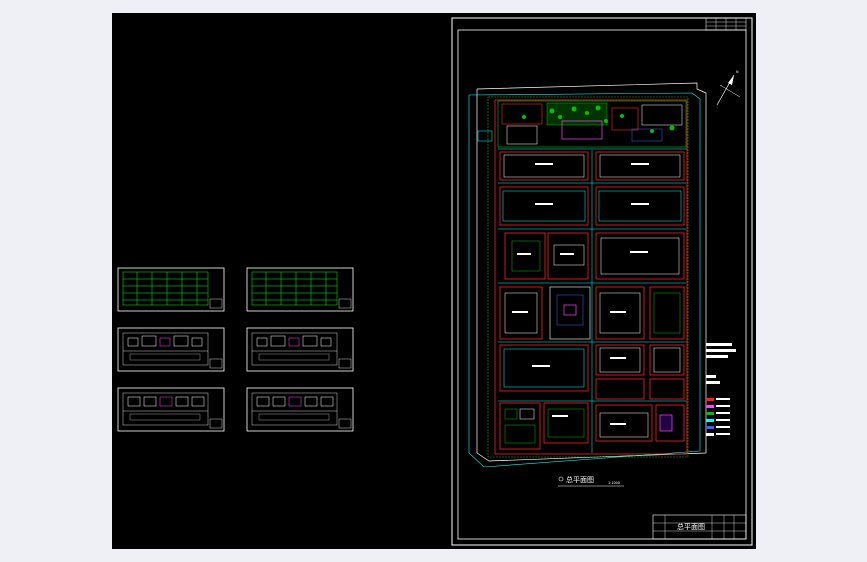  I want to click on titleblock-drawing-name: 总平面图, so click(691, 526).